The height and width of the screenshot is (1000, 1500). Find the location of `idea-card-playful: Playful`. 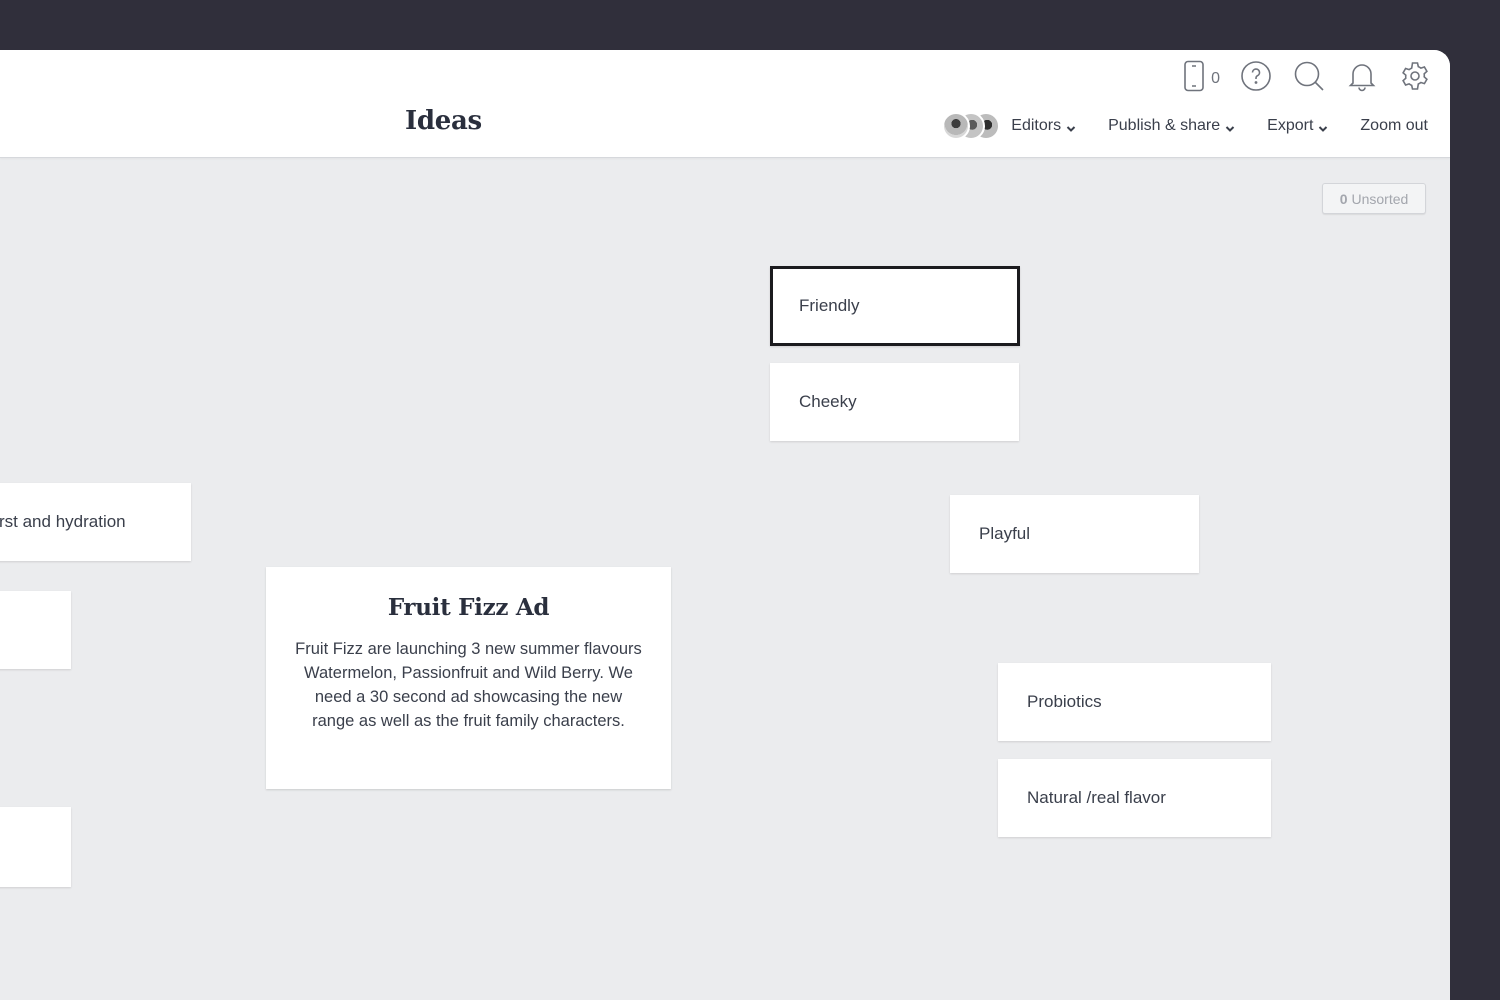

idea-card-playful: Playful is located at coordinates (1074, 534).